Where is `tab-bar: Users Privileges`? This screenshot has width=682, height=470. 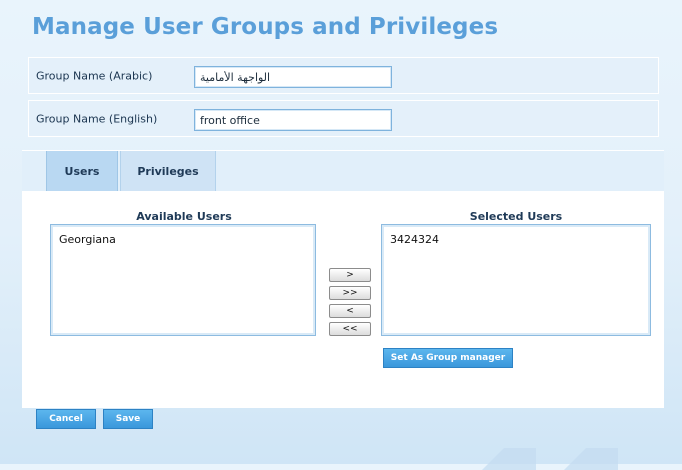 tab-bar: Users Privileges is located at coordinates (343, 170).